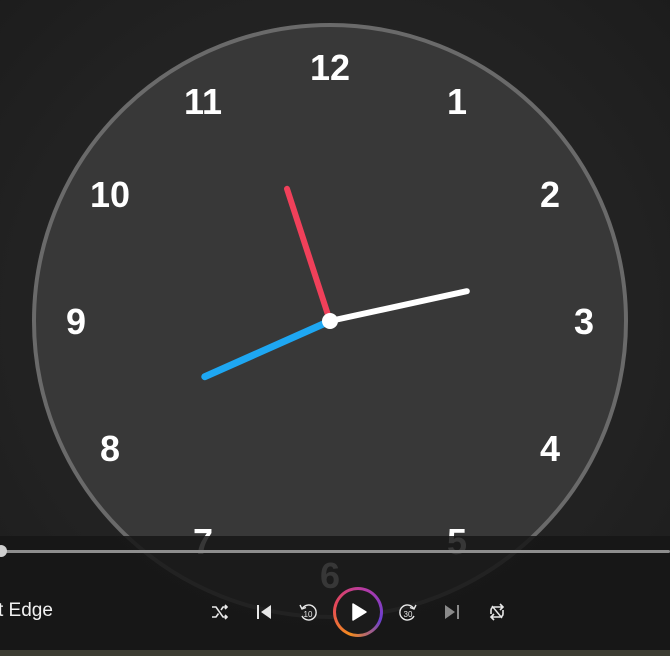  What do you see at coordinates (76, 321) in the screenshot?
I see `clock-numeral: 9` at bounding box center [76, 321].